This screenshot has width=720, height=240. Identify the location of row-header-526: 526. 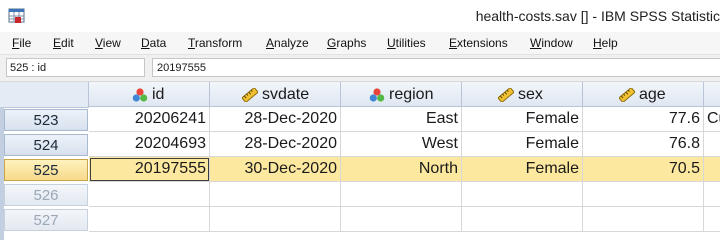
(46, 195).